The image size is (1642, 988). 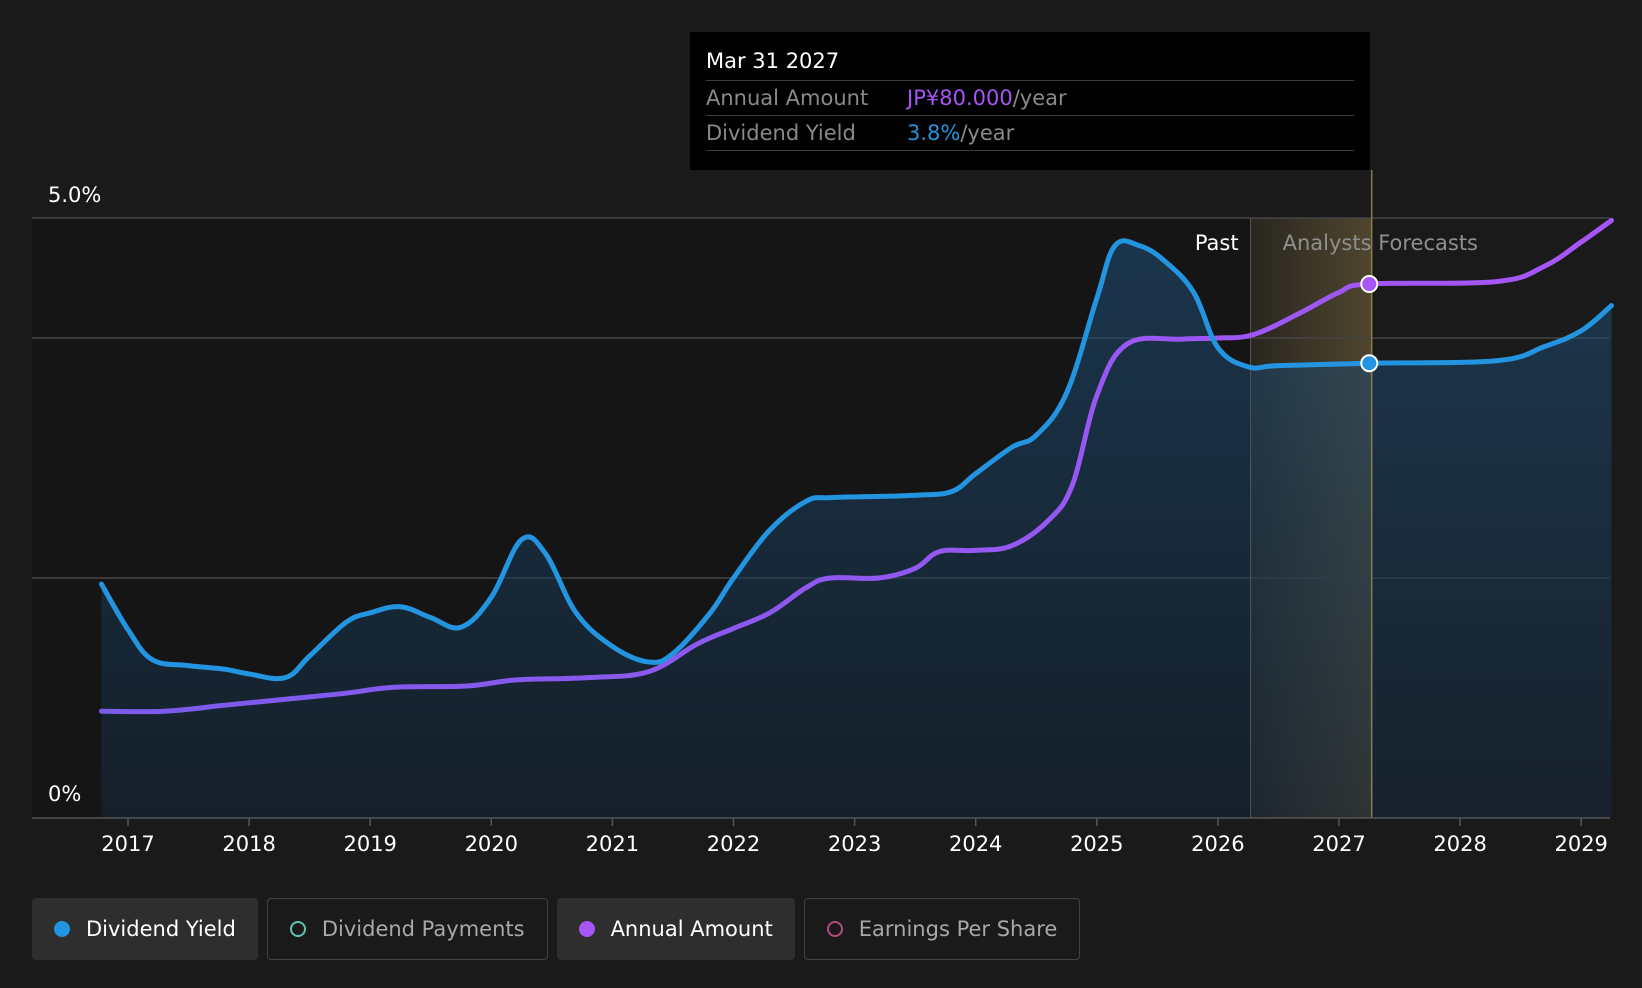 What do you see at coordinates (960, 98) in the screenshot?
I see `tooltip-value: JP¥80.000` at bounding box center [960, 98].